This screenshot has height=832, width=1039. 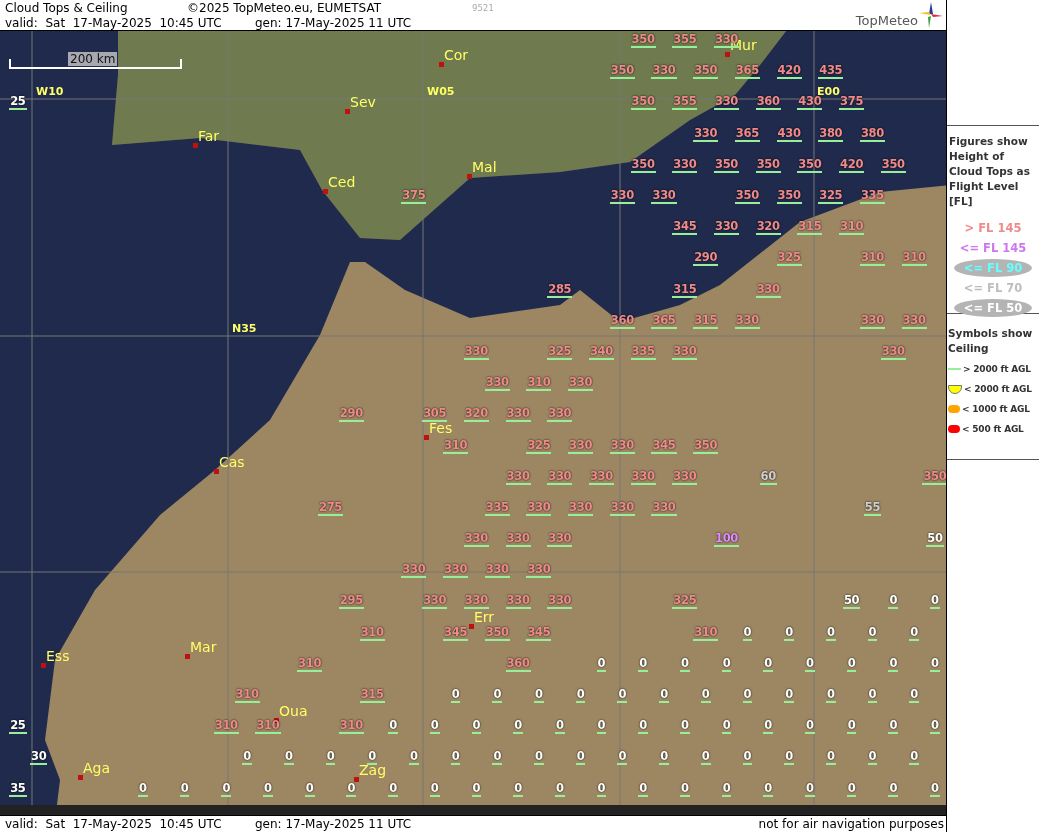 I want to click on cloud-top-value: 420, so click(x=852, y=165).